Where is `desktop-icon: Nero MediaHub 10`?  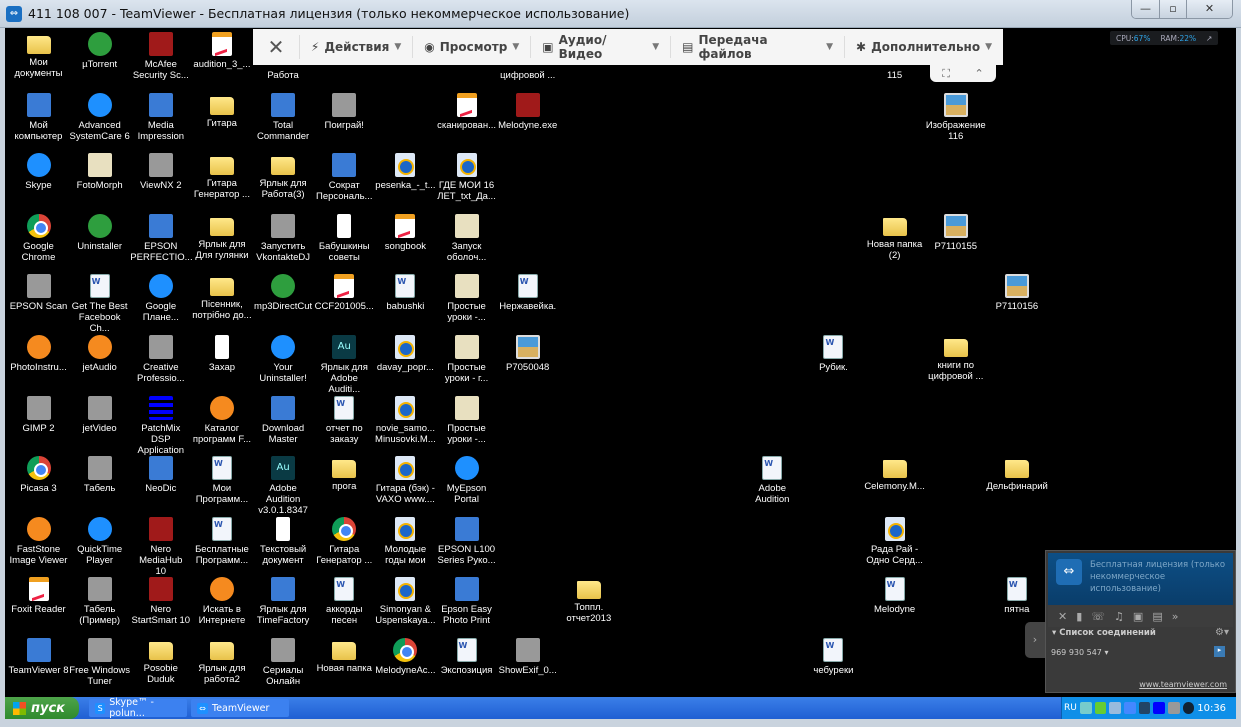 desktop-icon: Nero MediaHub 10 is located at coordinates (160, 546).